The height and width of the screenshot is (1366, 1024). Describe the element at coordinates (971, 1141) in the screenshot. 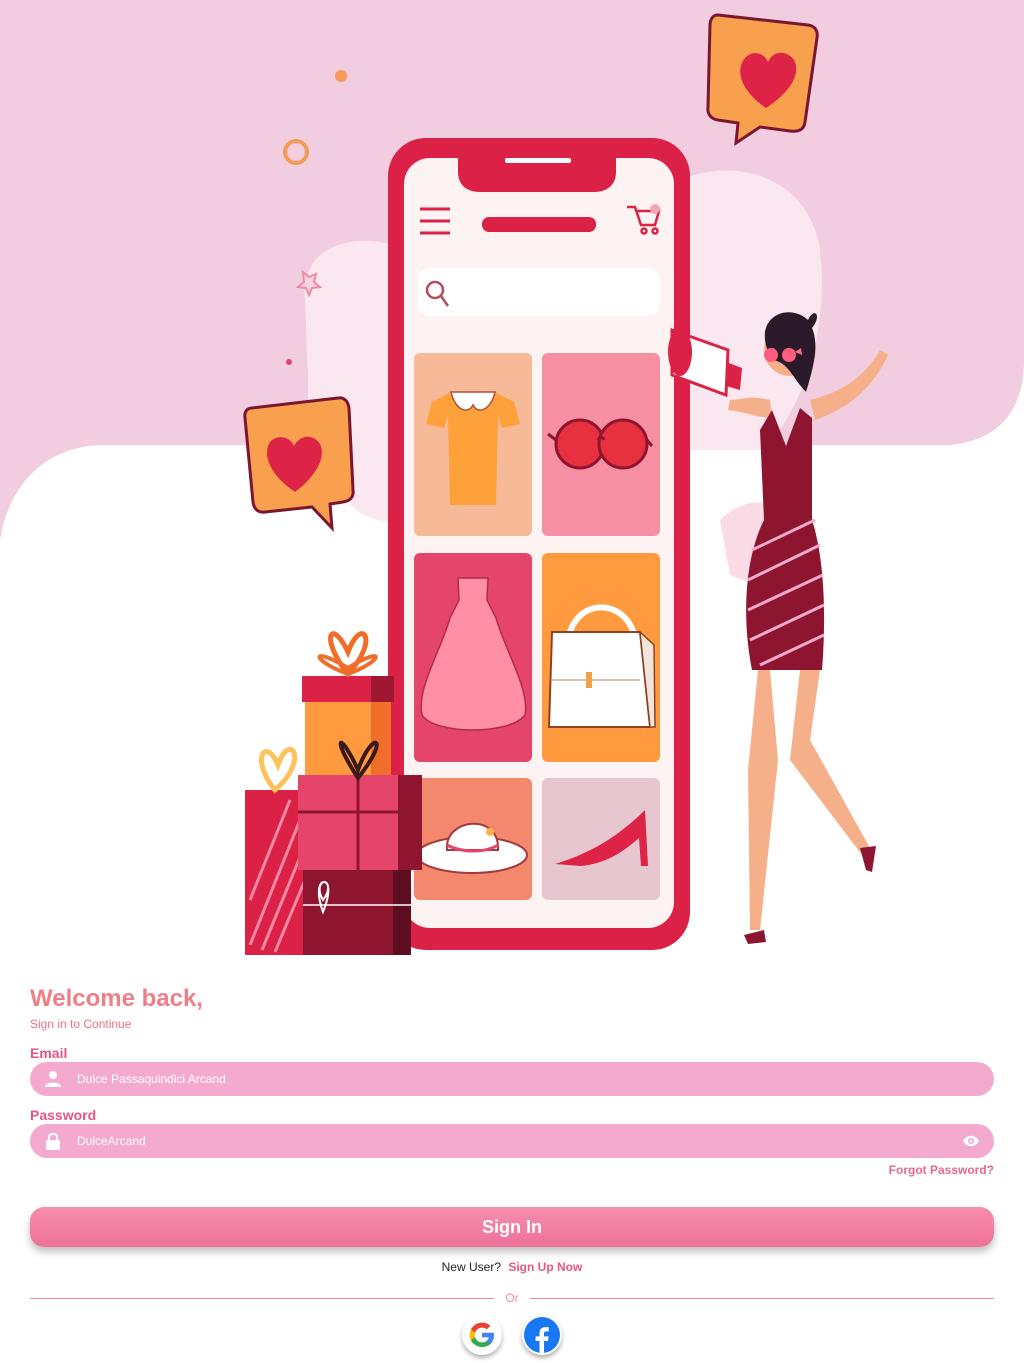

I see `eye-icon` at that location.